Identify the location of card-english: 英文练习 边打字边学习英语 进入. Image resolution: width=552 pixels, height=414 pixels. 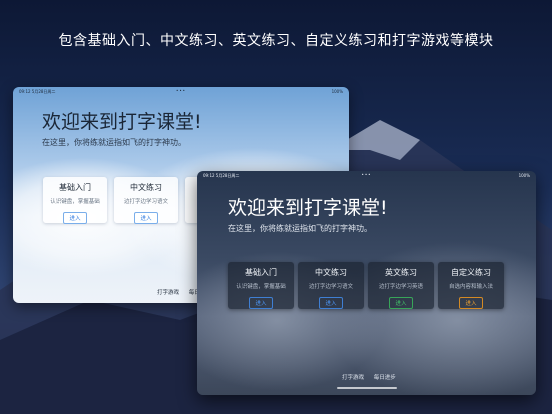
(401, 285).